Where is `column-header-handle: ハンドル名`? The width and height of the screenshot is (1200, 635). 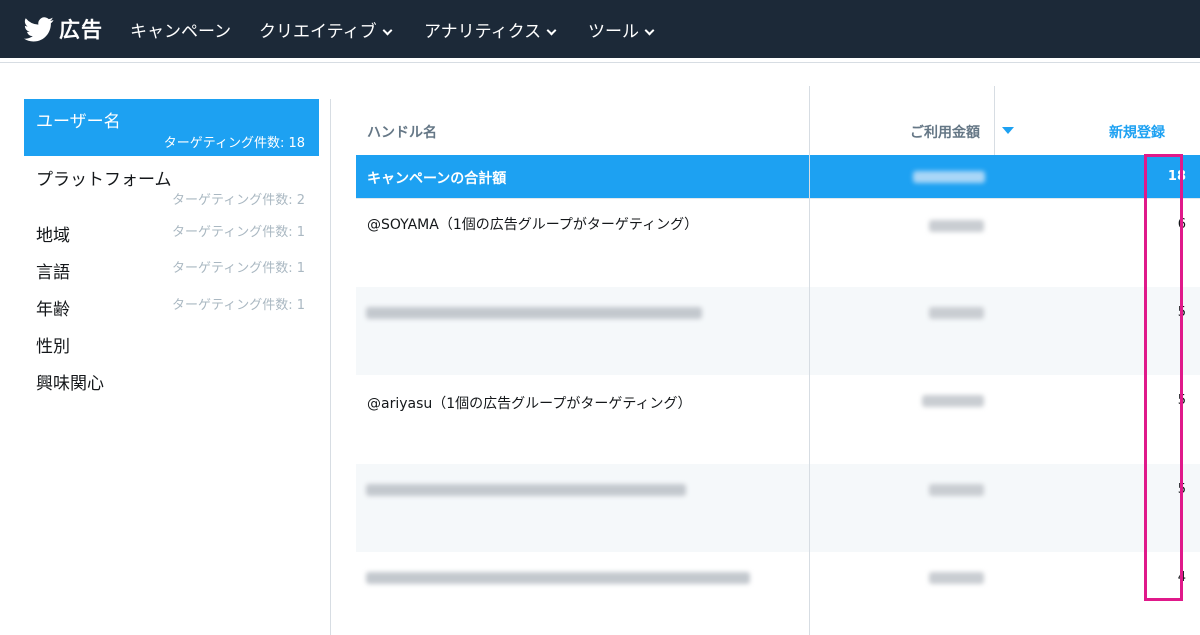 column-header-handle: ハンドル名 is located at coordinates (402, 132).